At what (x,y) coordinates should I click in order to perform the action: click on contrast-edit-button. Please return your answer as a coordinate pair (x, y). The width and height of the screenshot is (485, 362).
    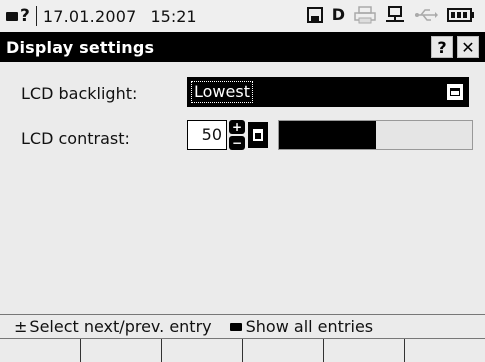
    Looking at the image, I should click on (258, 135).